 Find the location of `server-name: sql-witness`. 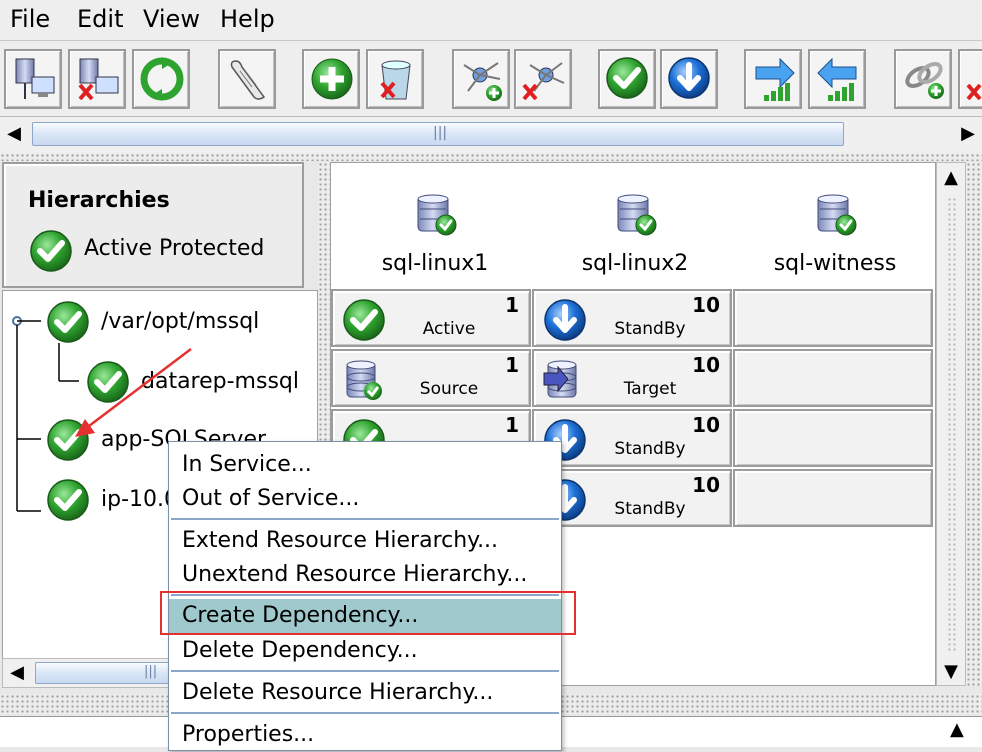

server-name: sql-witness is located at coordinates (835, 263).